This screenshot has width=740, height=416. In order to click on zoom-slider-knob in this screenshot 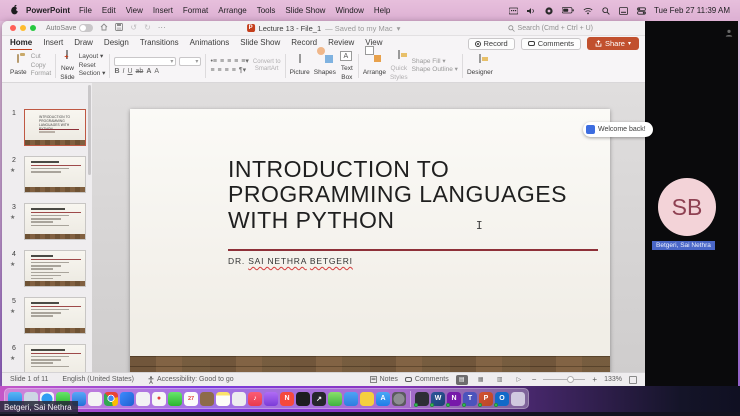, I will do `click(570, 379)`.